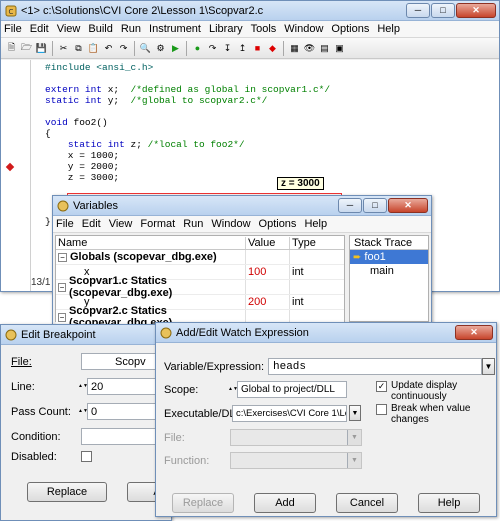  What do you see at coordinates (11, 48) in the screenshot?
I see `new-file-icon: 🗎` at bounding box center [11, 48].